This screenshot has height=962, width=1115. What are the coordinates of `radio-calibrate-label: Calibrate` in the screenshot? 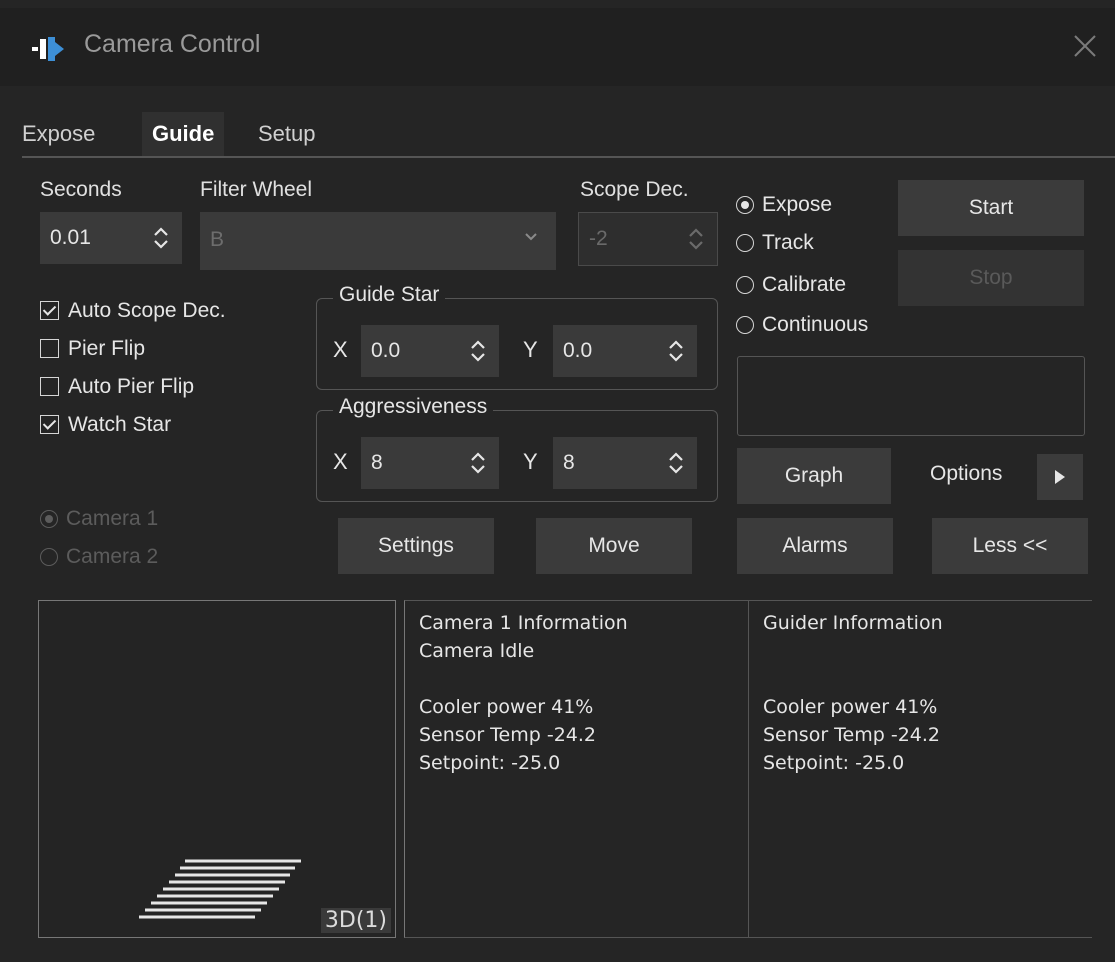 It's located at (804, 284).